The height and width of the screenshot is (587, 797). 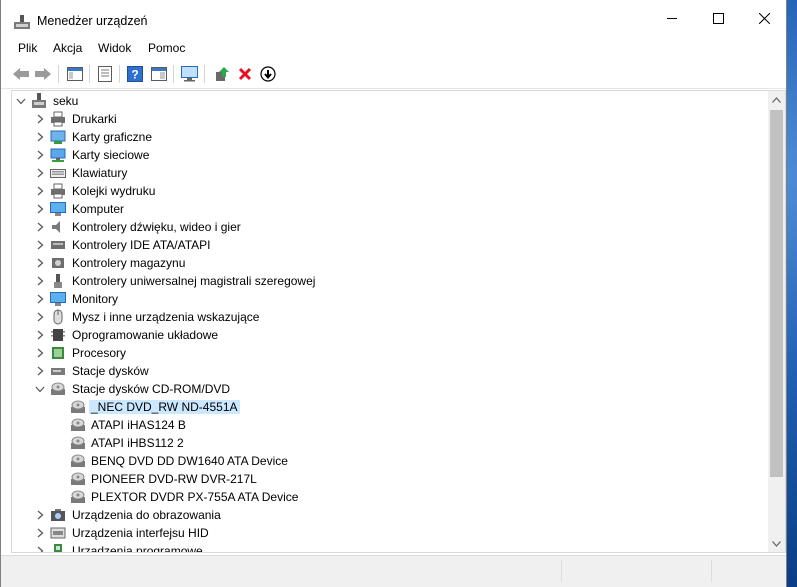 What do you see at coordinates (389, 191) in the screenshot?
I see `tree-category: Kolejki wydruku` at bounding box center [389, 191].